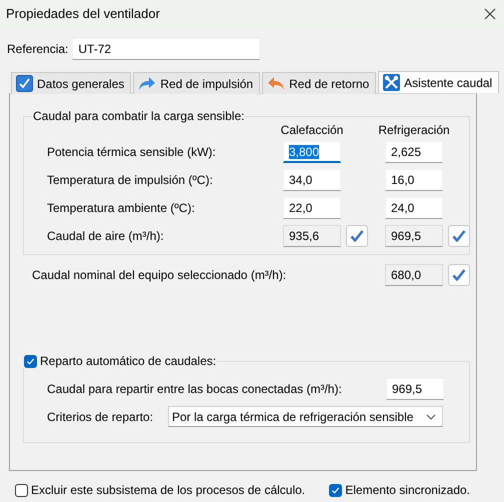  What do you see at coordinates (130, 180) in the screenshot?
I see `field-label: Temperatura de impulsión (ºC):` at bounding box center [130, 180].